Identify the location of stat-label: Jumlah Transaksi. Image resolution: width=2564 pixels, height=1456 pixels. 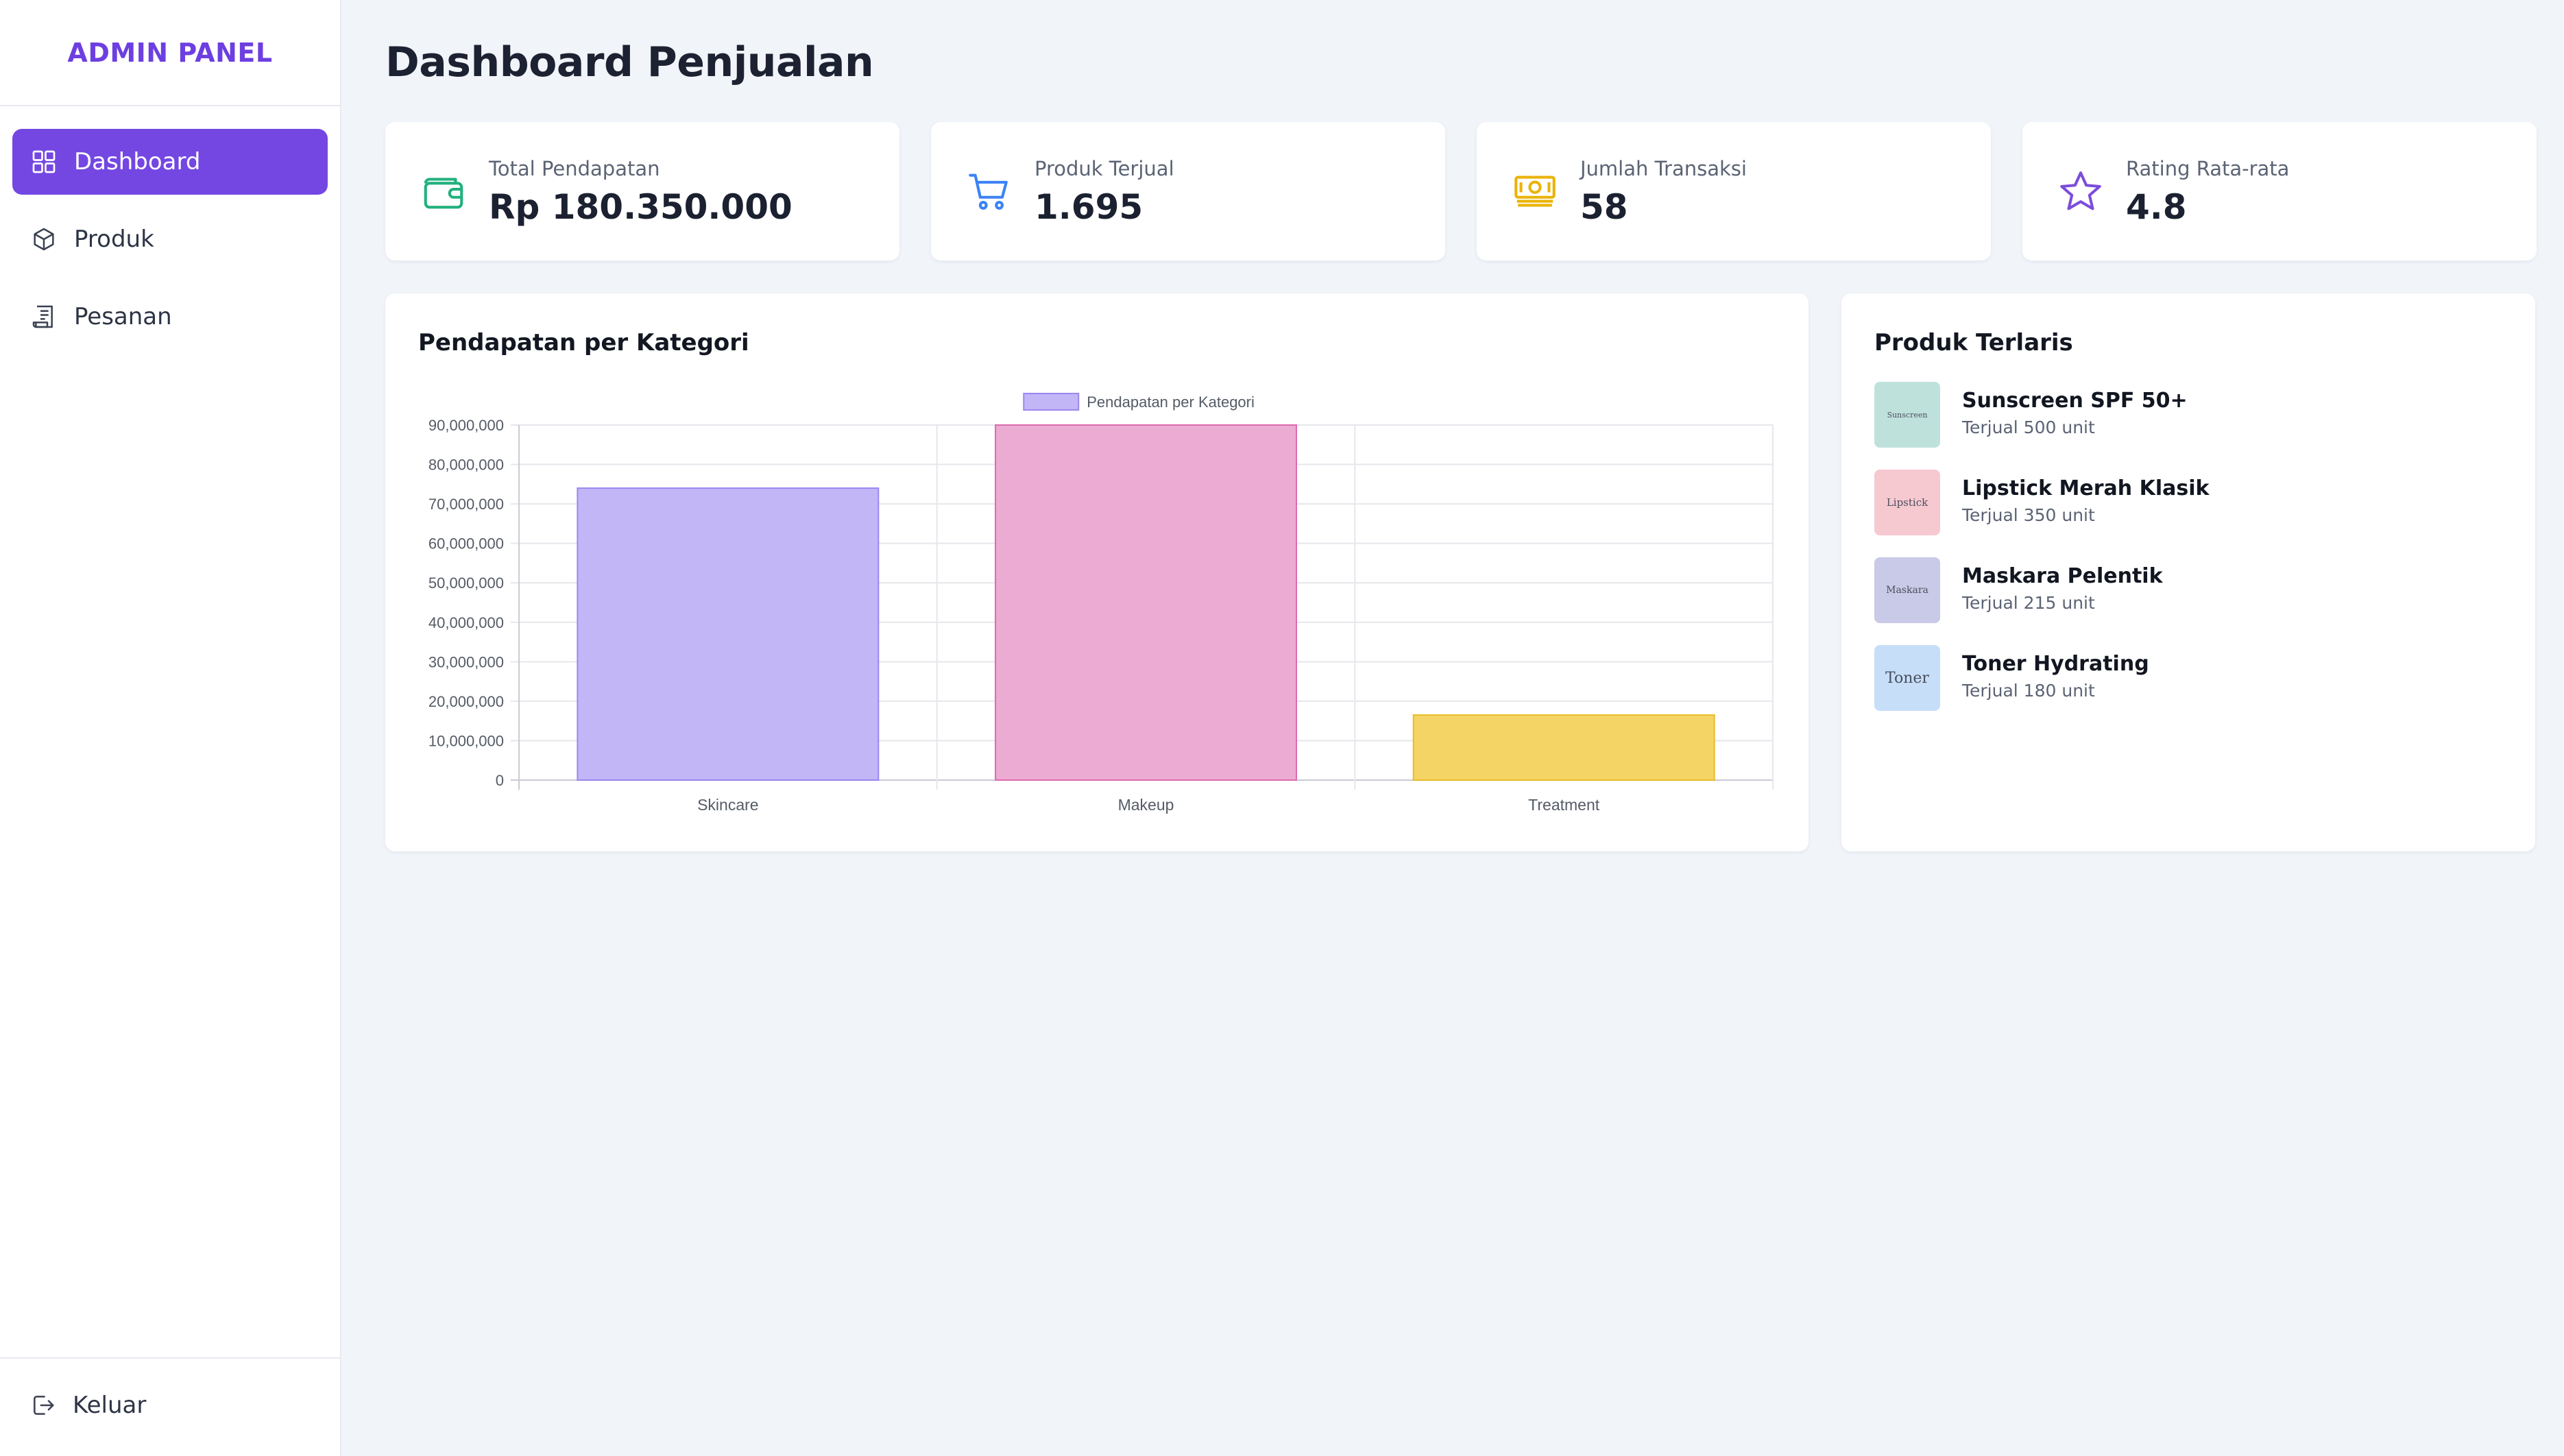
(1663, 168).